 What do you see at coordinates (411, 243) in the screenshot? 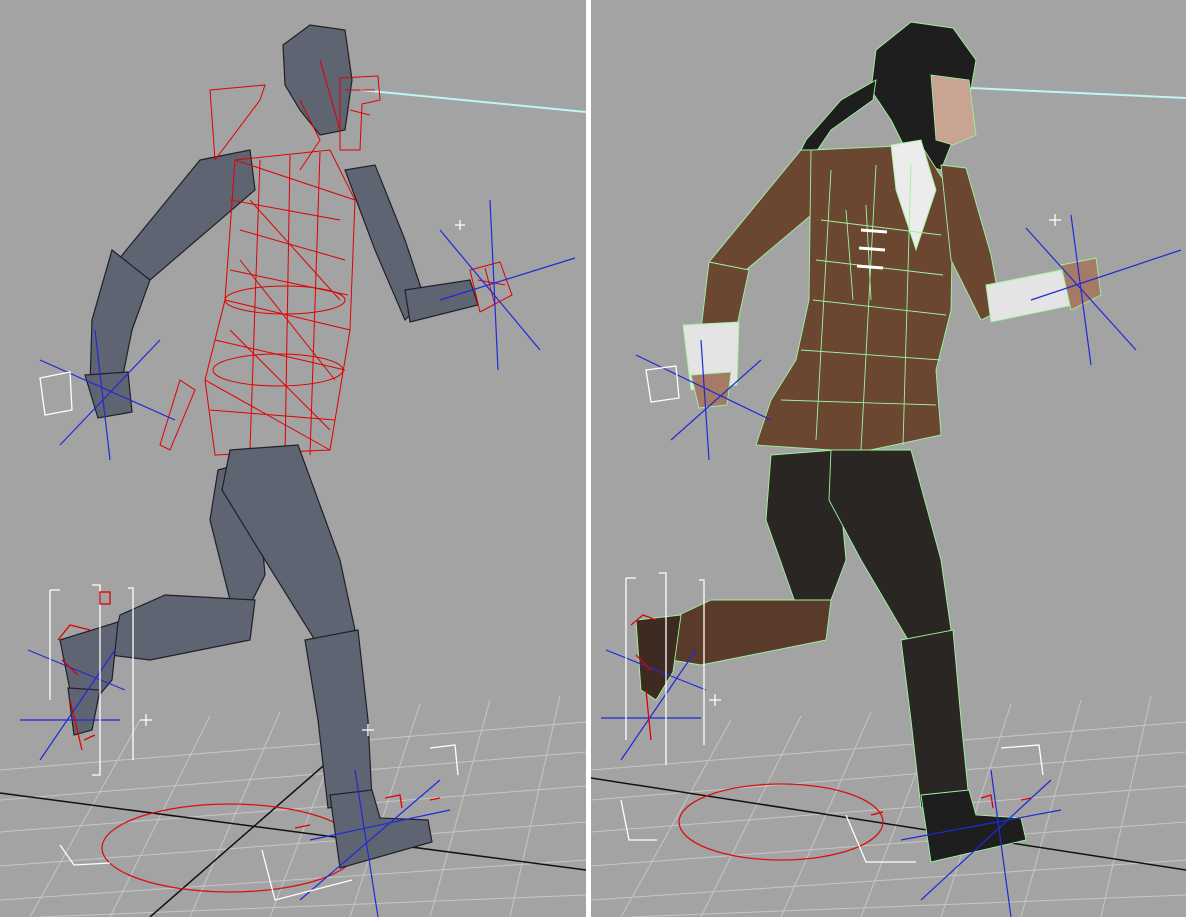
I see `front-arm-bones` at bounding box center [411, 243].